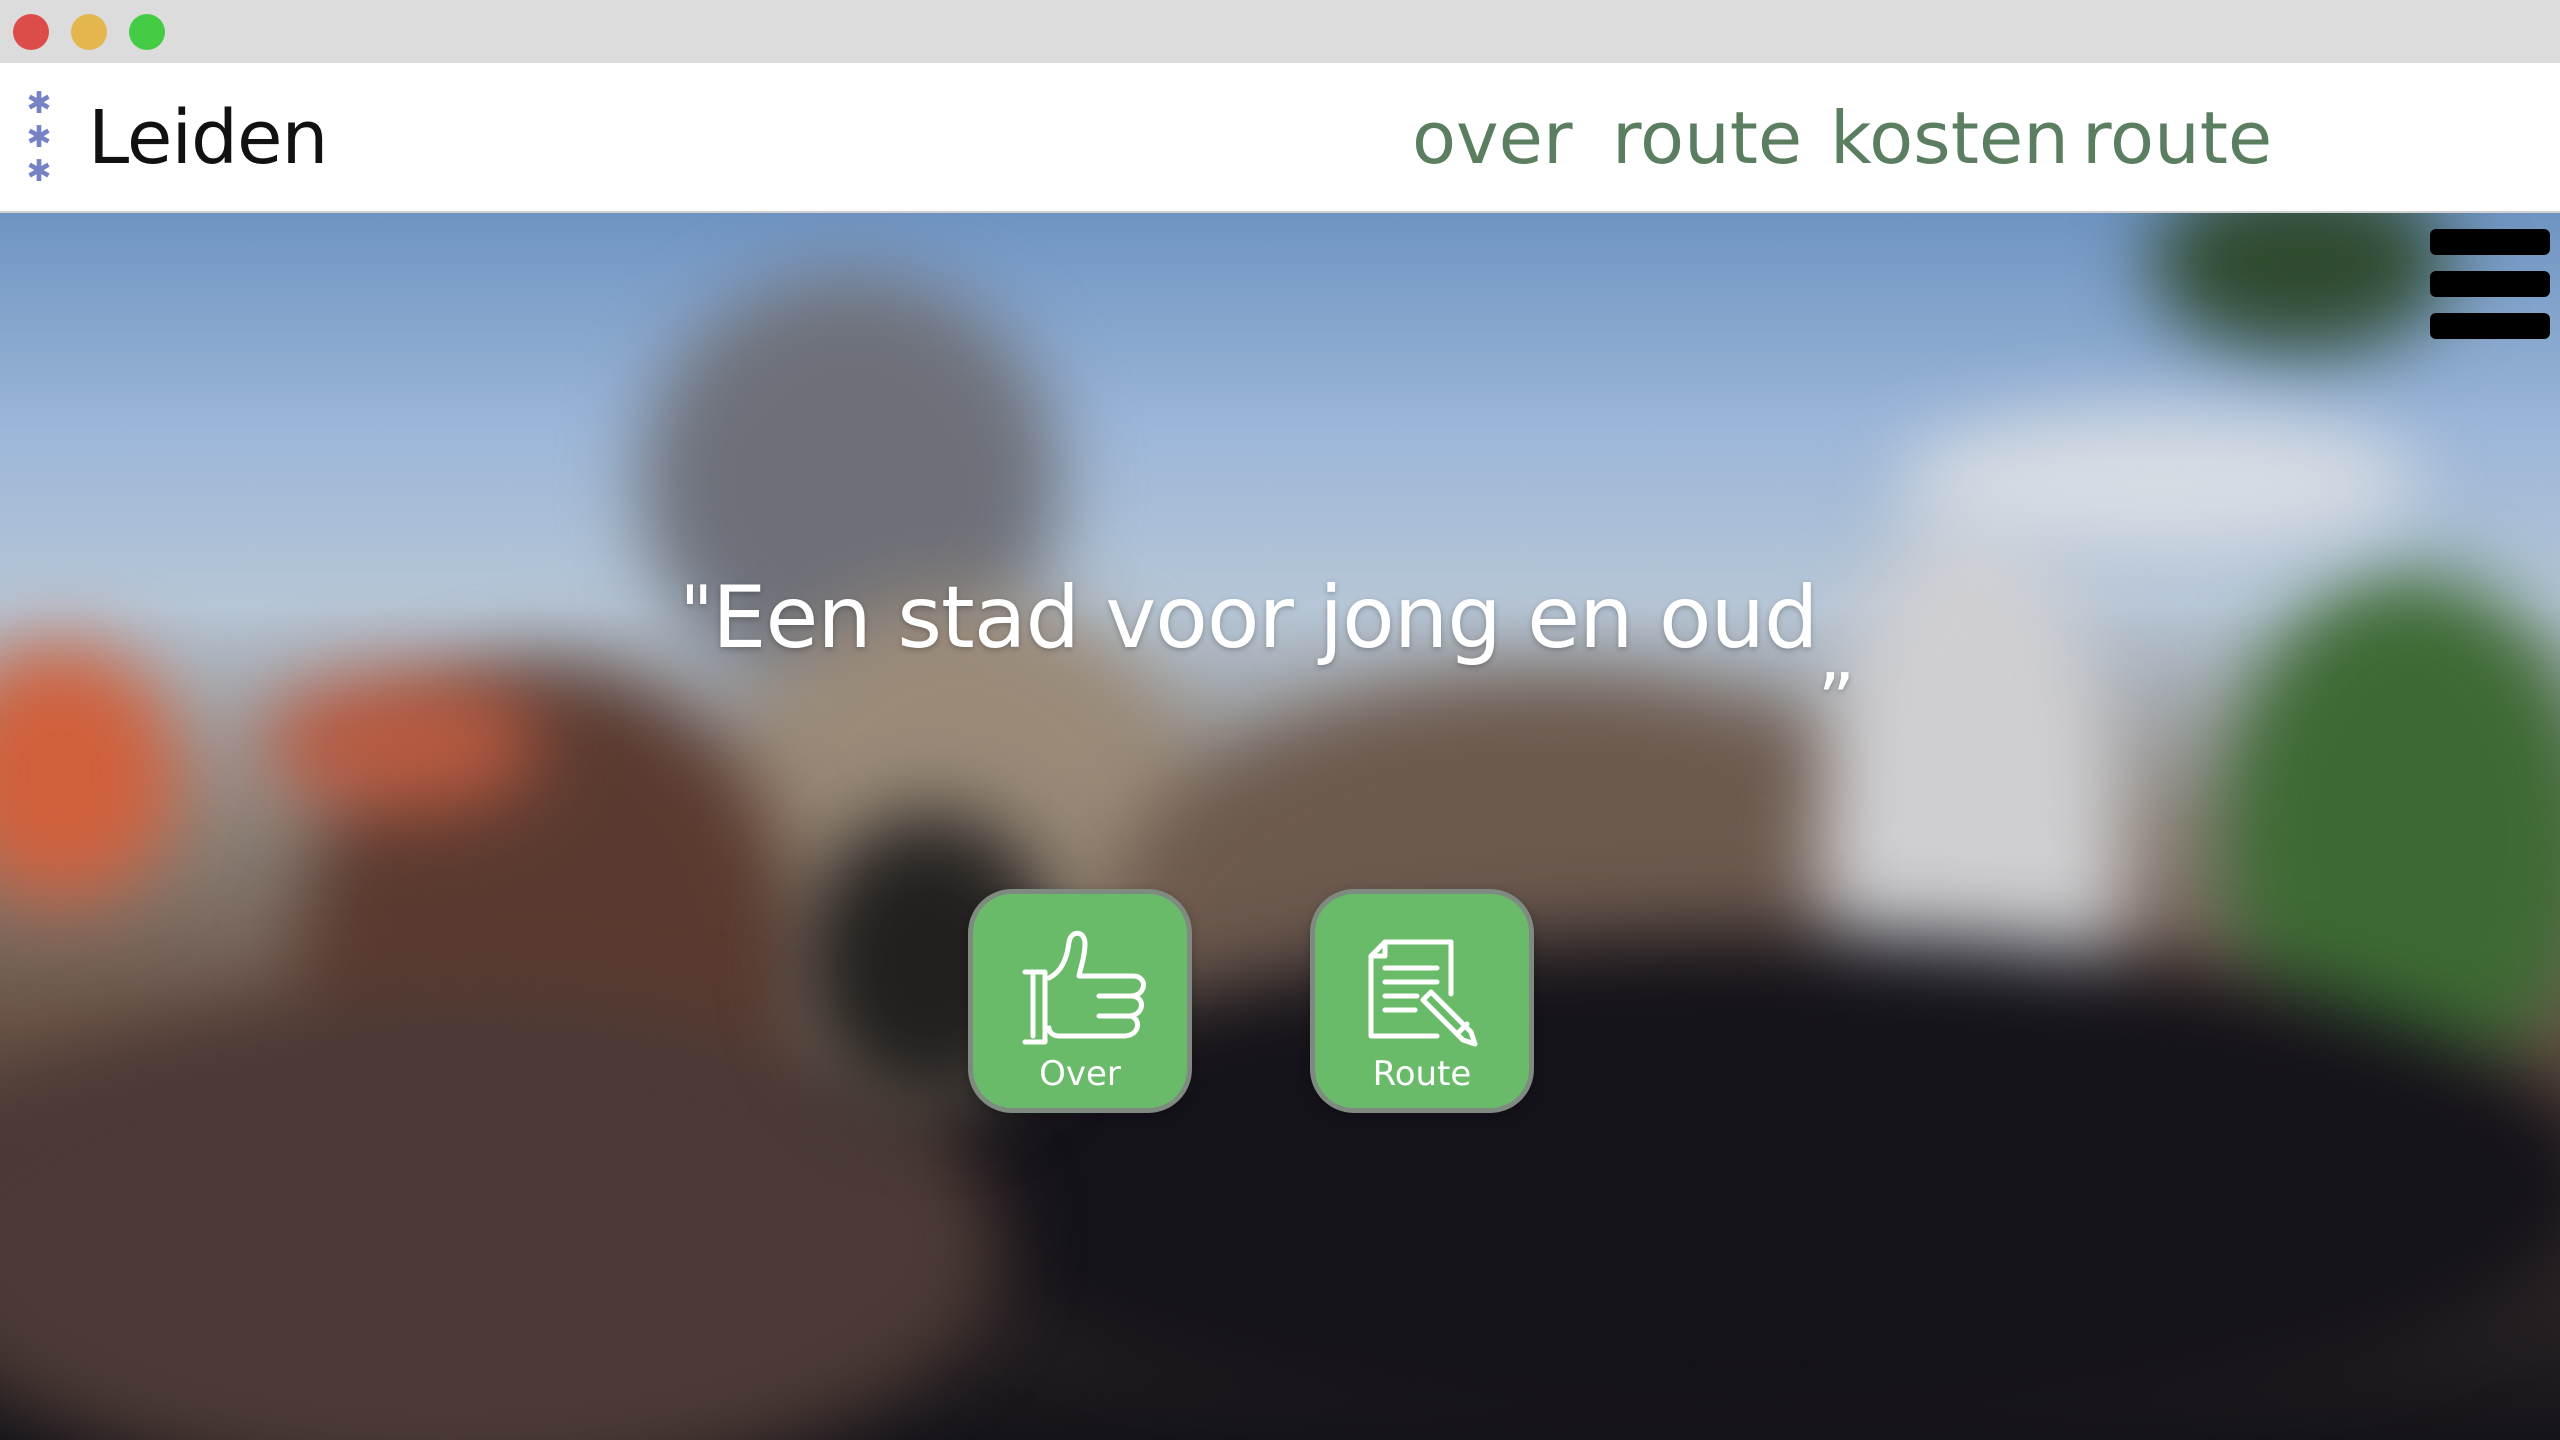 The width and height of the screenshot is (2560, 1440). I want to click on window-titlebar, so click(1280, 31).